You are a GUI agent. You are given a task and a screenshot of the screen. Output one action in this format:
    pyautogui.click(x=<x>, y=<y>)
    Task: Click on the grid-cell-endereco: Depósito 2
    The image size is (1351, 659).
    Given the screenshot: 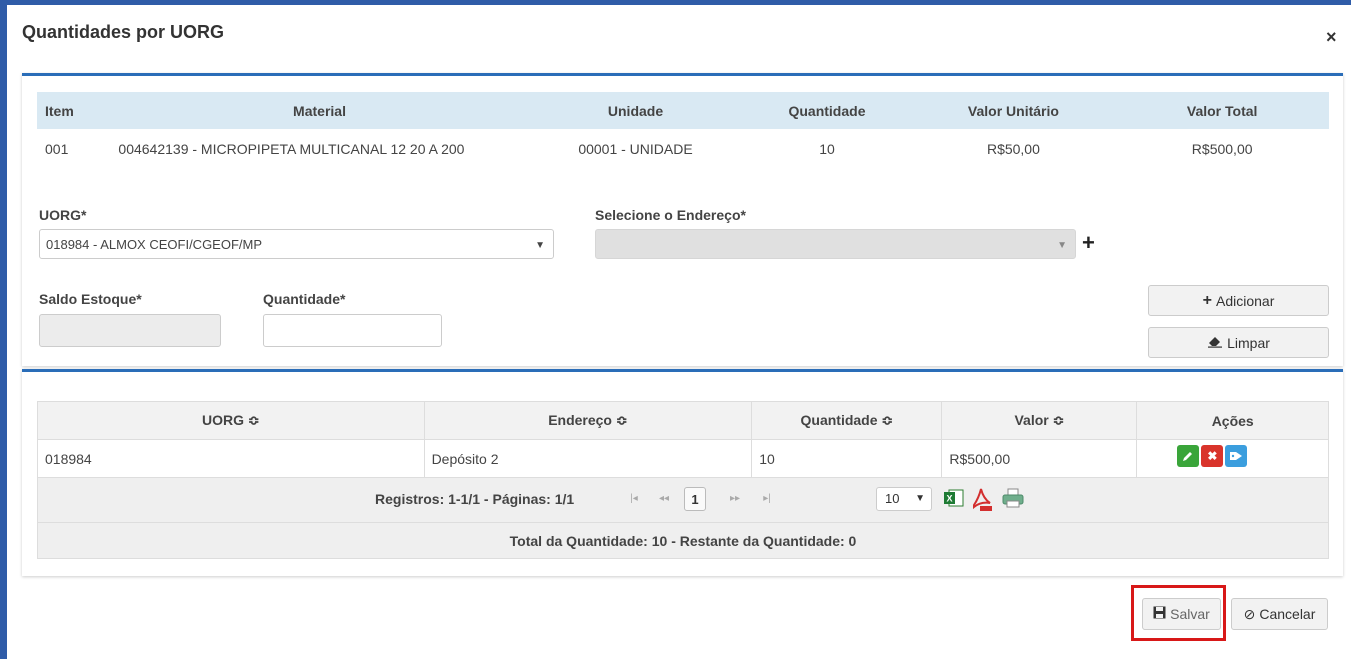 What is the action you would take?
    pyautogui.click(x=588, y=458)
    